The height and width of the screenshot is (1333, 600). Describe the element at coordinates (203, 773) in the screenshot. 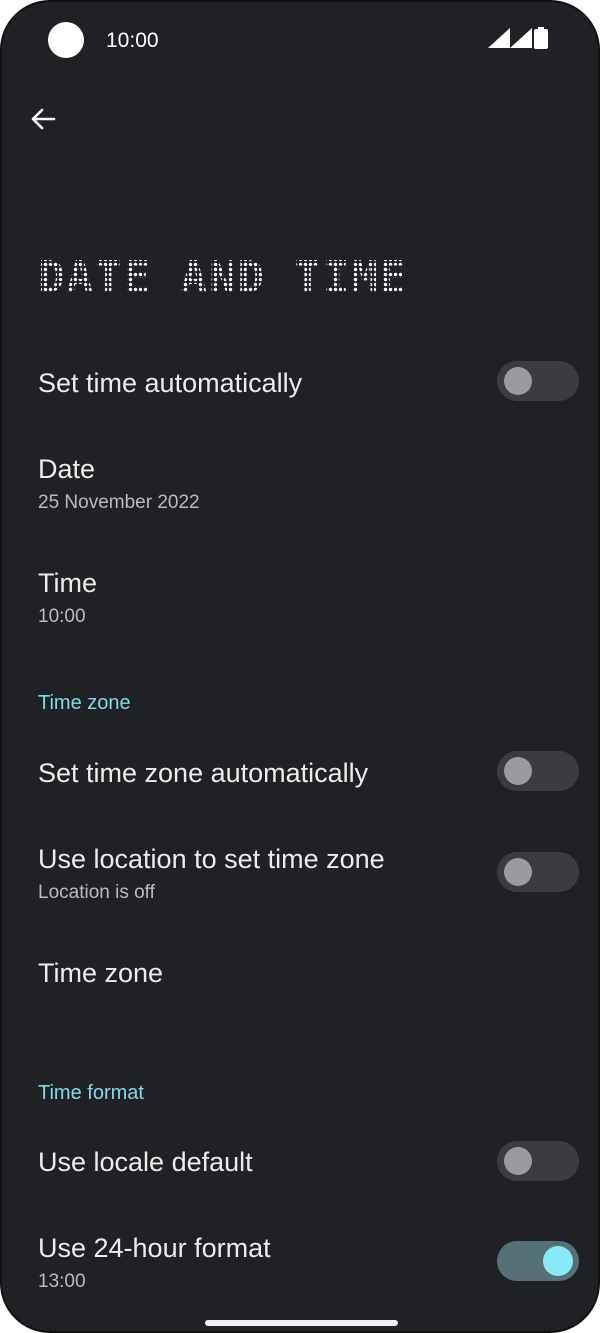

I see `row-label: Set time zone automatically` at that location.